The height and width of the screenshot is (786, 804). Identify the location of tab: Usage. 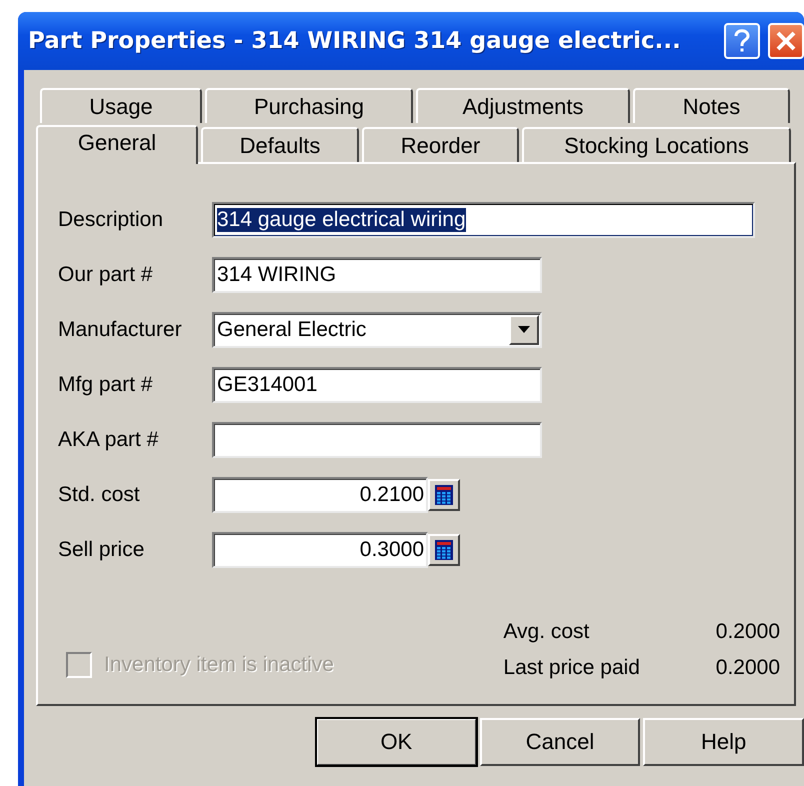
(121, 105).